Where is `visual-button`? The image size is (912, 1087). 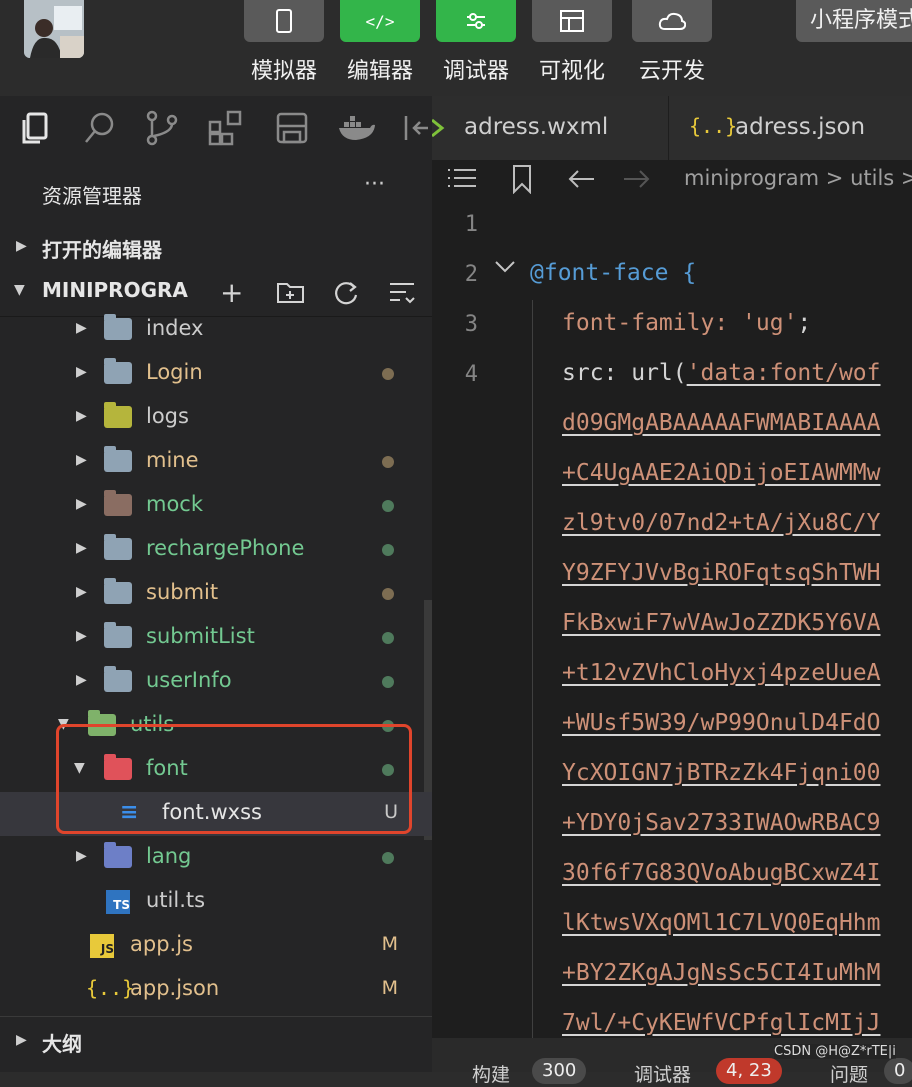
visual-button is located at coordinates (572, 21).